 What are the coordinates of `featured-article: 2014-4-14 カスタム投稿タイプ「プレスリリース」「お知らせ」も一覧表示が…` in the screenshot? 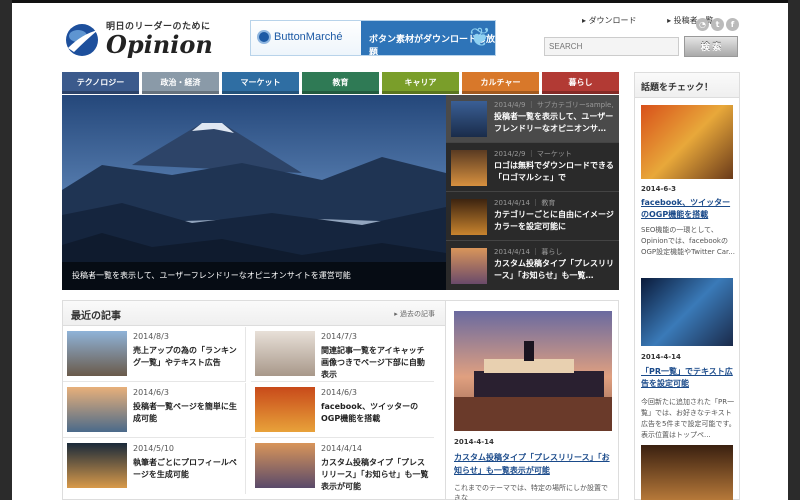 It's located at (532, 400).